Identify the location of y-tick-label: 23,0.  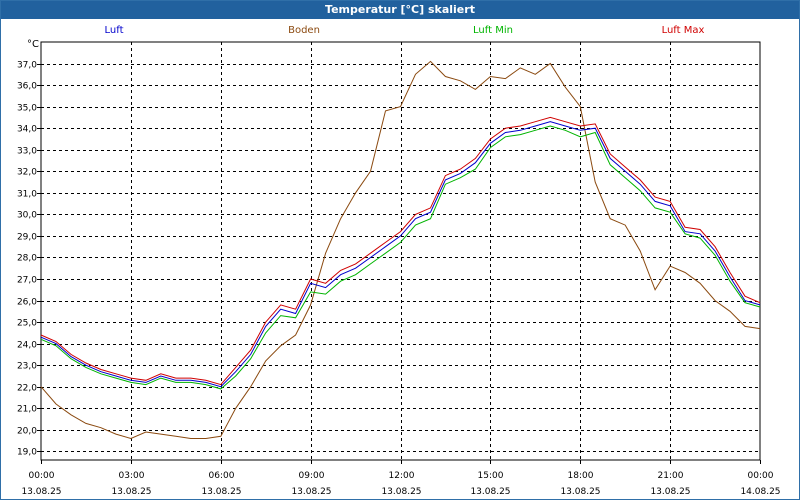
(27, 367).